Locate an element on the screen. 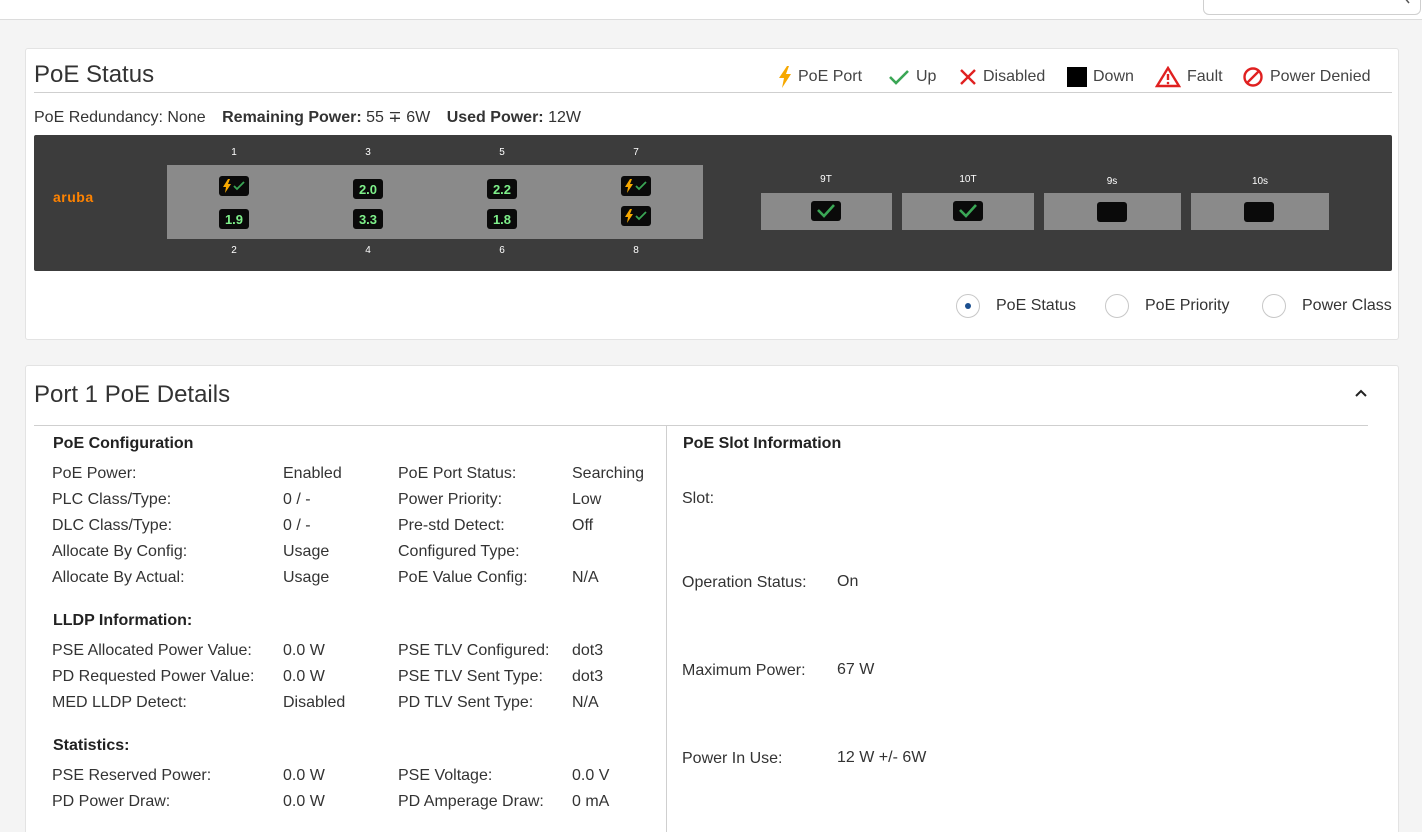  radio-poe-status: PoE Status is located at coordinates (1016, 306).